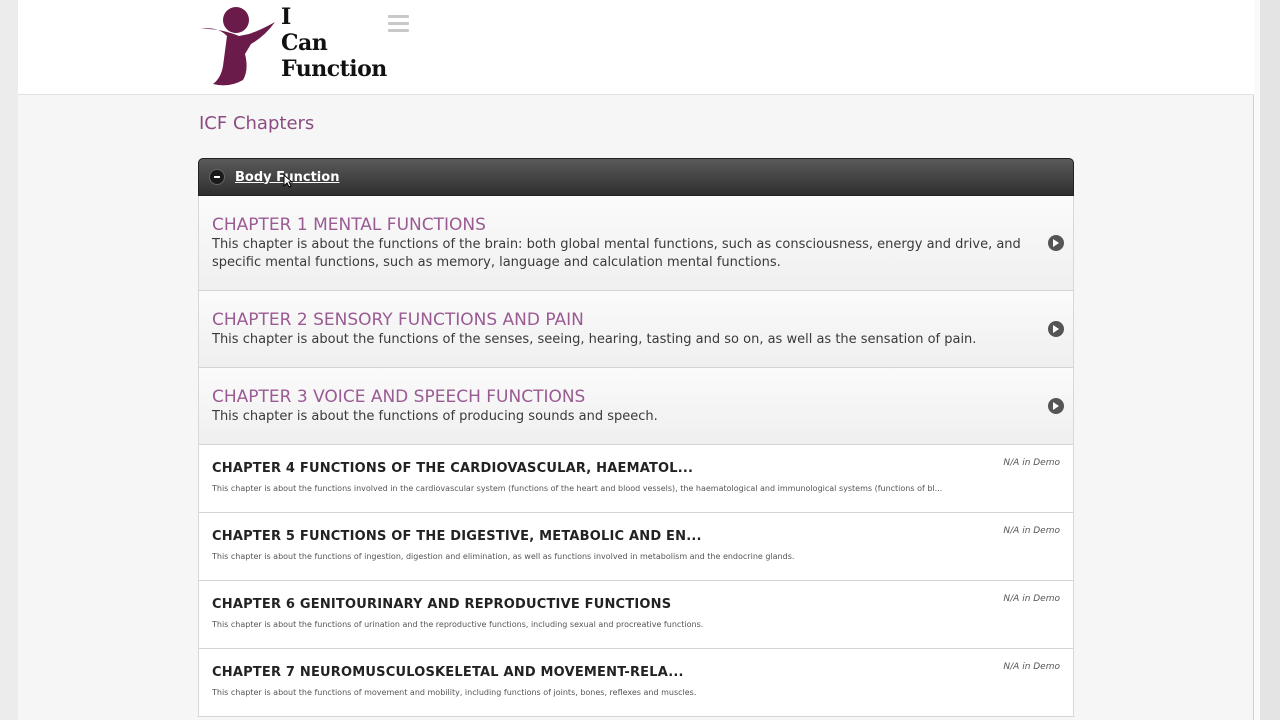 This screenshot has height=720, width=1280. What do you see at coordinates (349, 225) in the screenshot?
I see `chapter-title: CHAPTER 1 MENTAL FUNCTIONS` at bounding box center [349, 225].